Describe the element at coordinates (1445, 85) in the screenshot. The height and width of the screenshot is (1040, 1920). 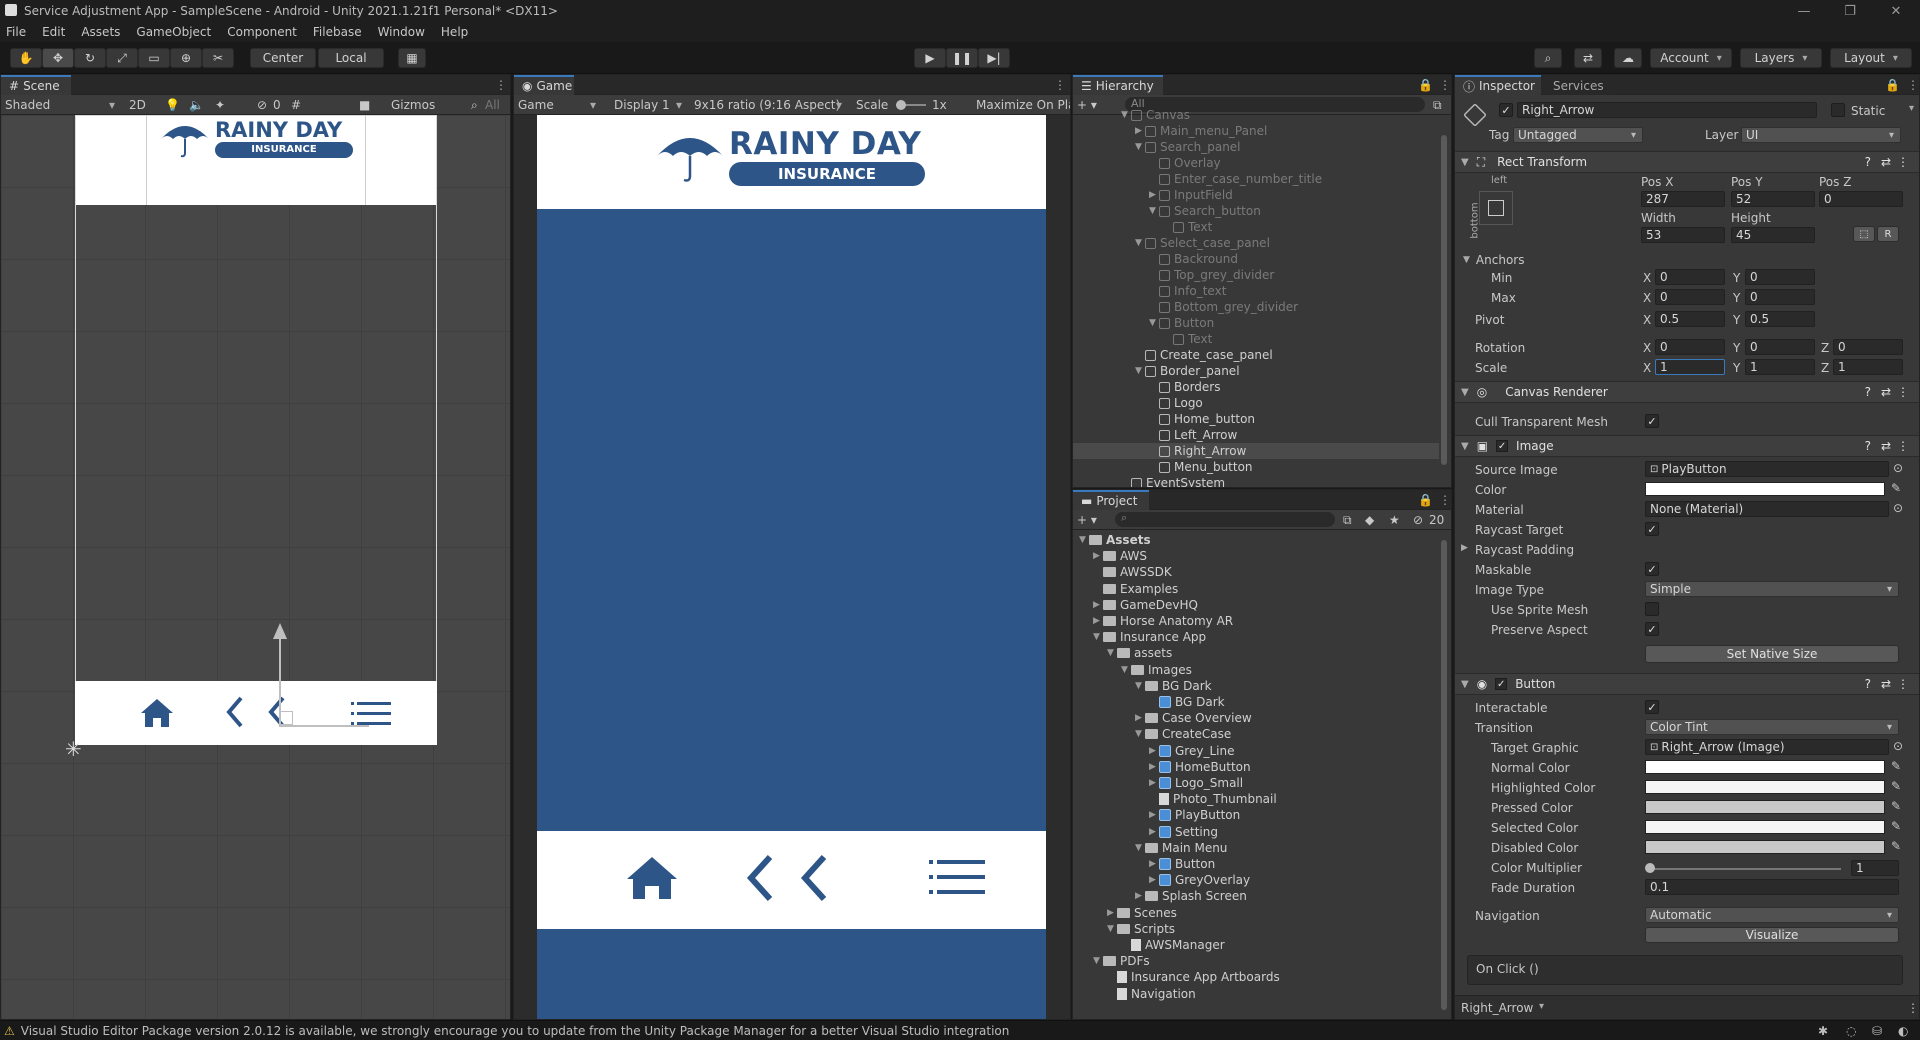
I see `hierarchy-menu-icon: ⋮` at that location.